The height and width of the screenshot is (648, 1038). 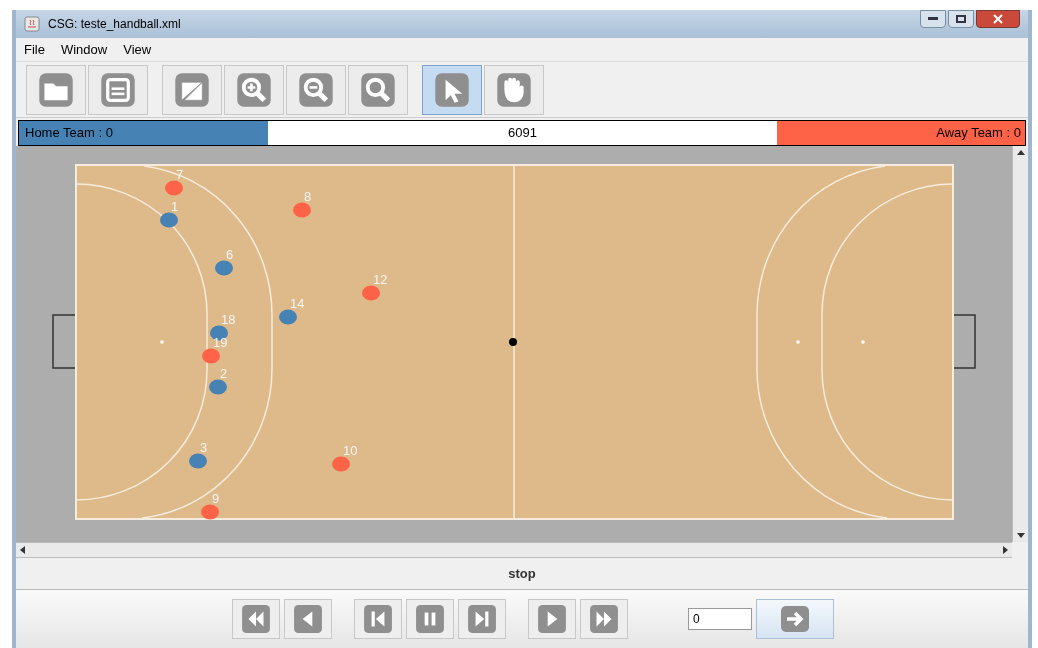 I want to click on close-button, so click(x=998, y=19).